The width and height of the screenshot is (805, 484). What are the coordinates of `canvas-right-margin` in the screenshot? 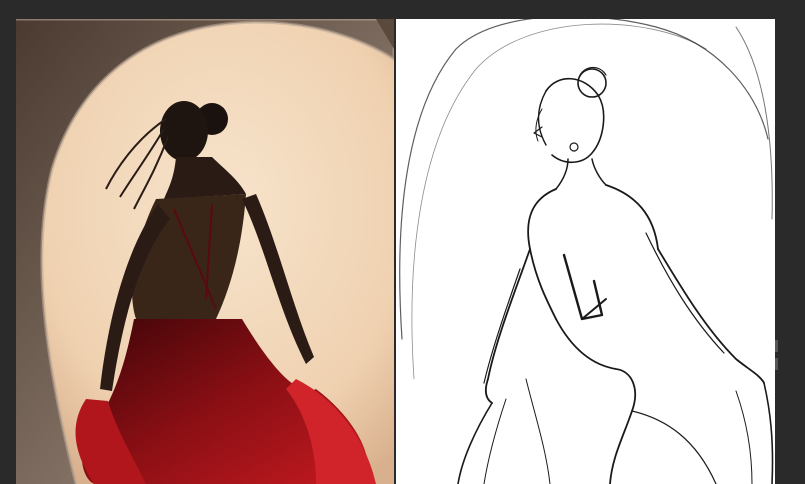 It's located at (790, 251).